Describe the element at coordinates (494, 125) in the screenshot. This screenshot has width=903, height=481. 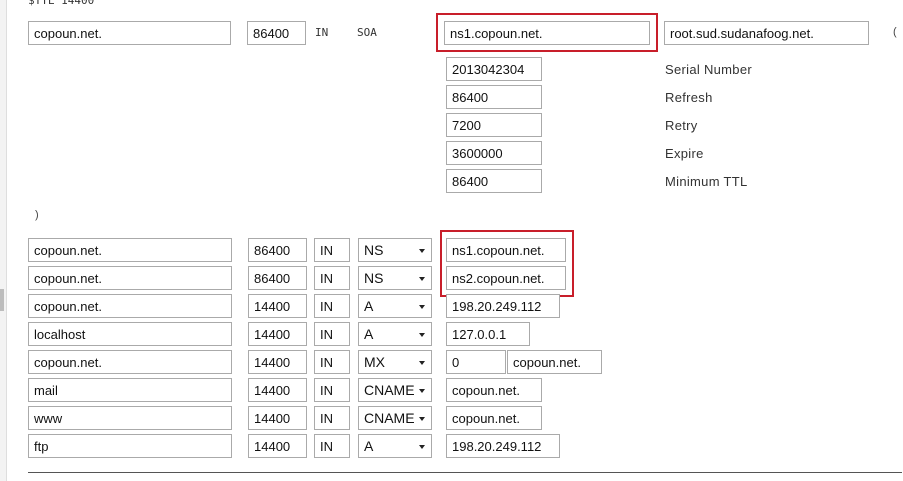
I see `retry-field: 7200` at that location.